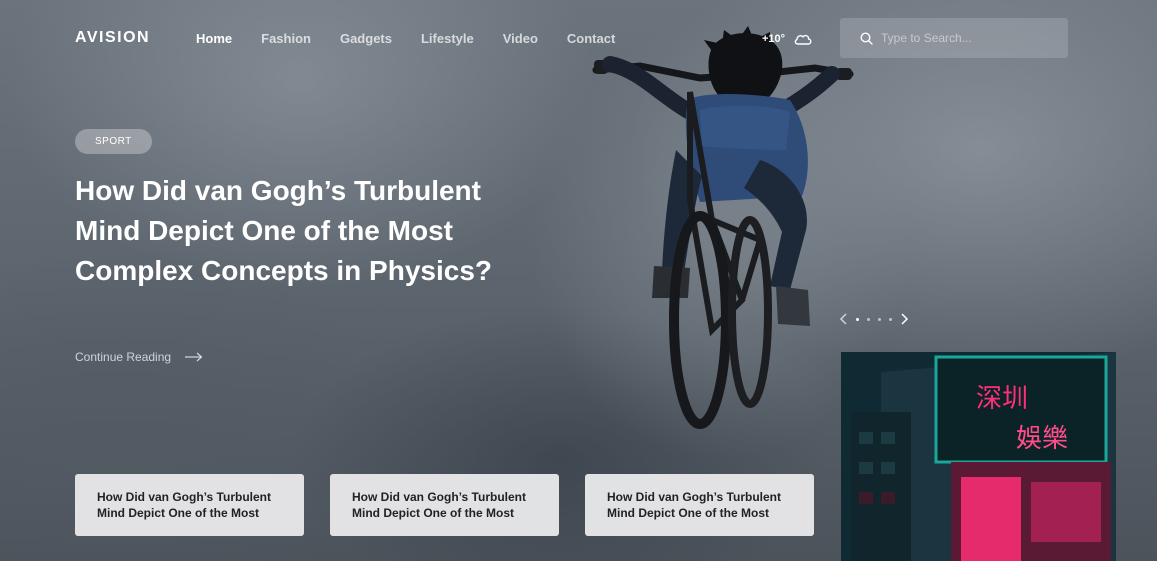 The width and height of the screenshot is (1157, 561). I want to click on cloud-icon, so click(803, 39).